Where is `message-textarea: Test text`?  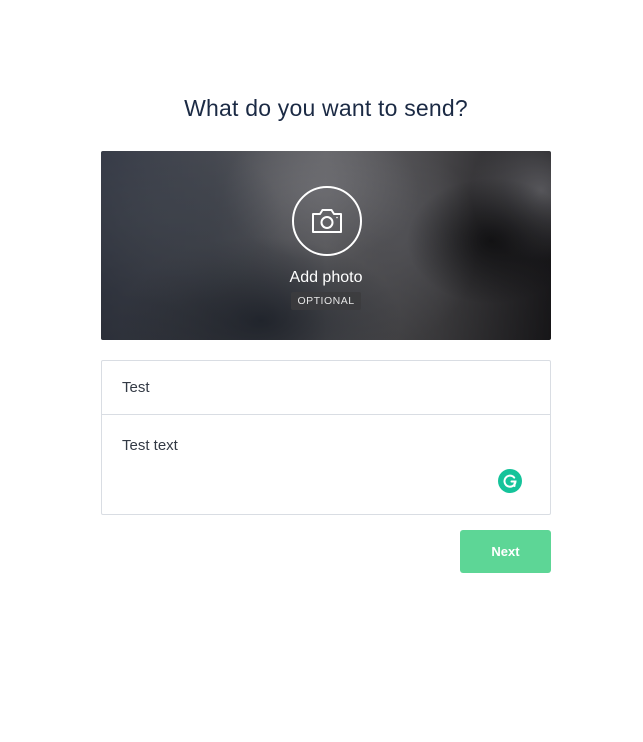 message-textarea: Test text is located at coordinates (326, 465).